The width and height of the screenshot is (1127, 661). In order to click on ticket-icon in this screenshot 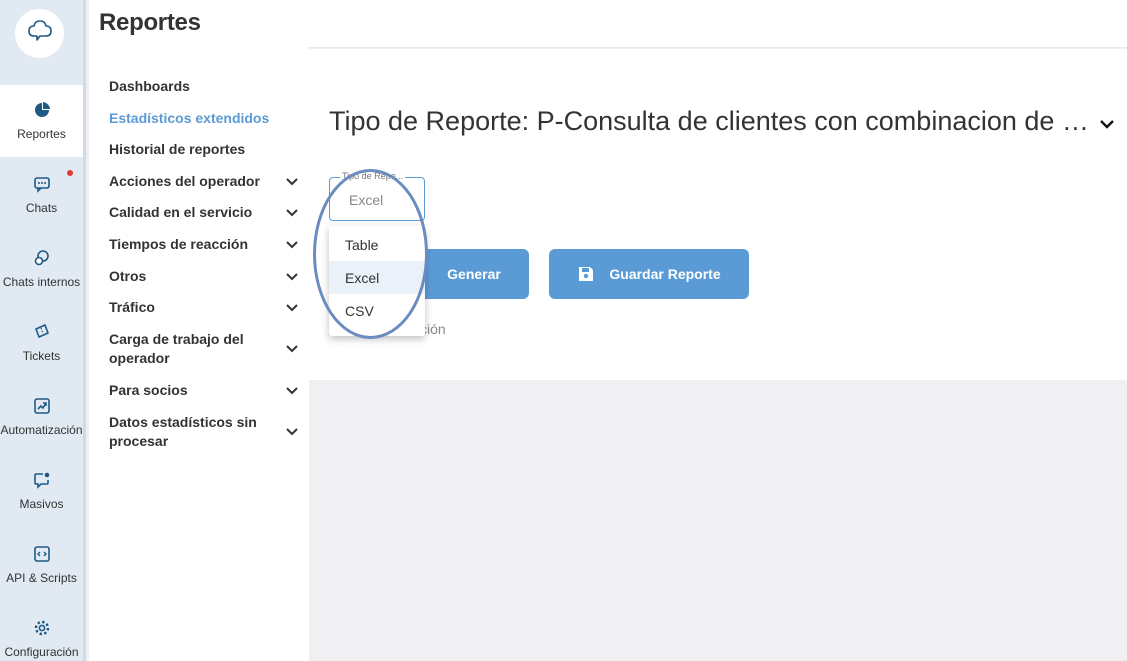, I will do `click(42, 332)`.